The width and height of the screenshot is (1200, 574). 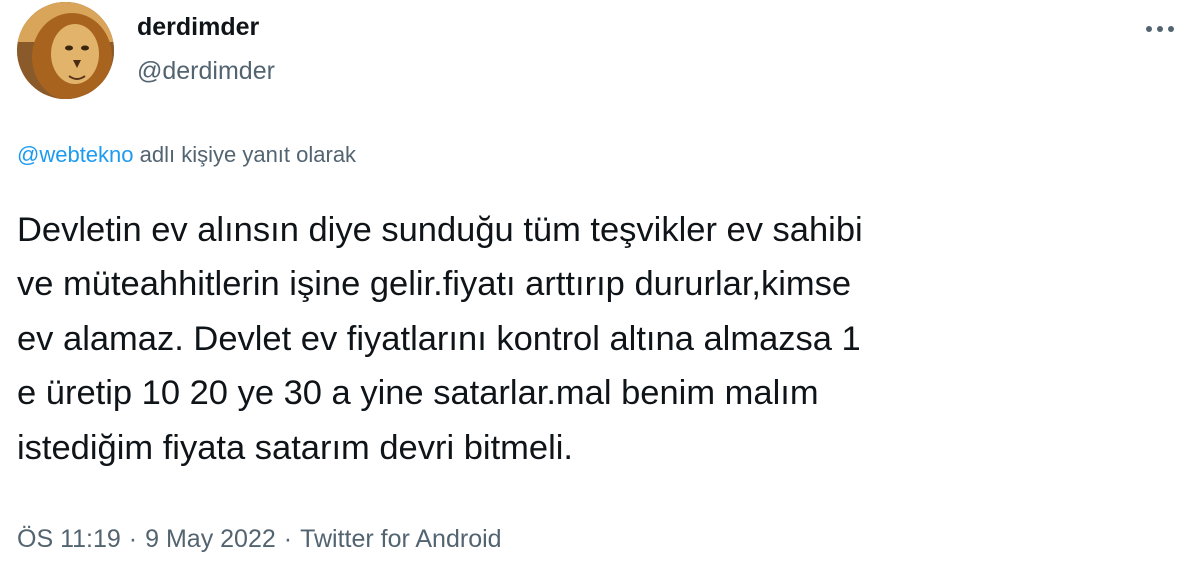 I want to click on tweet-time: ÖS 11:19, so click(x=69, y=539).